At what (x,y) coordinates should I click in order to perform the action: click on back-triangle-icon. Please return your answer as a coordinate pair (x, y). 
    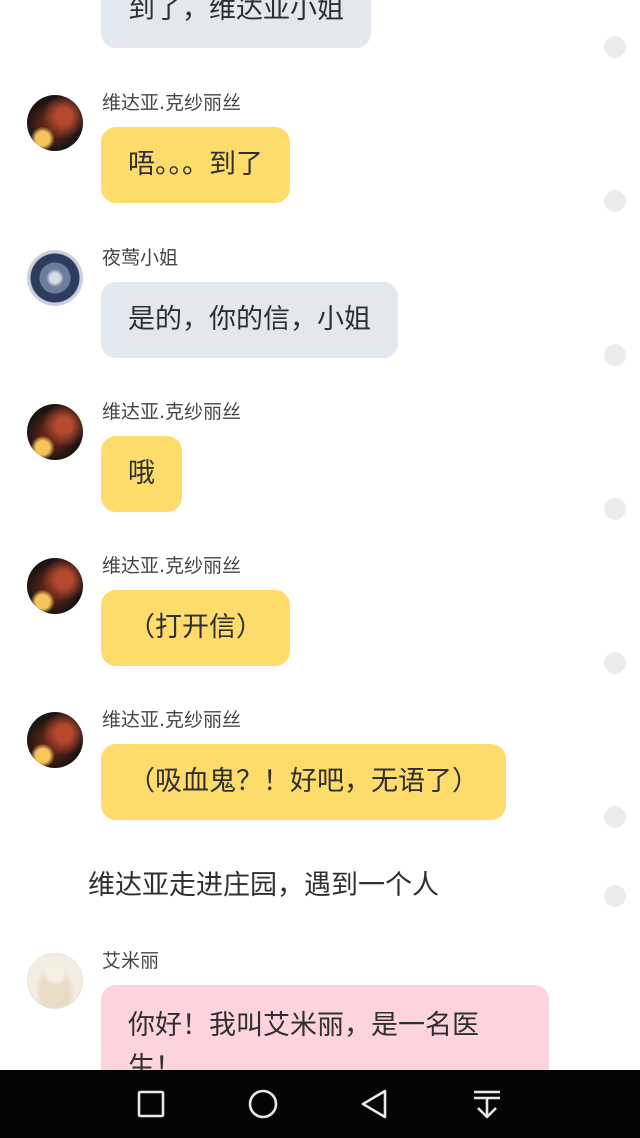
    Looking at the image, I should click on (374, 1104).